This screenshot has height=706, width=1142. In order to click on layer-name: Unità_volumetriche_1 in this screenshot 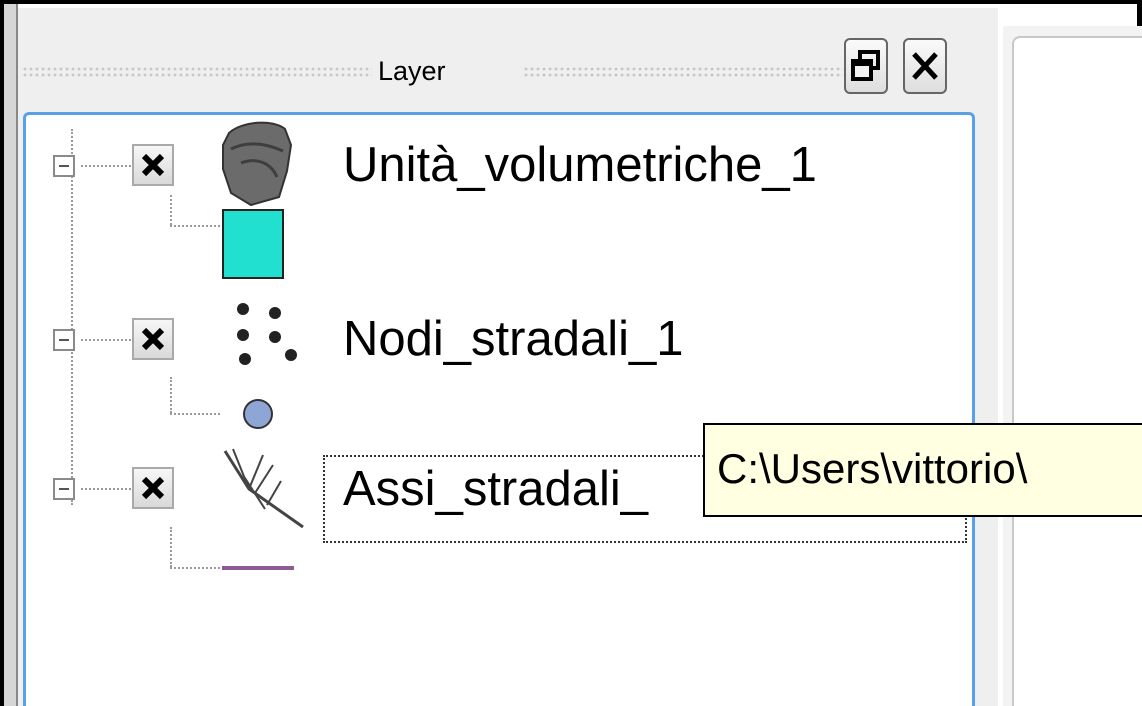, I will do `click(580, 165)`.